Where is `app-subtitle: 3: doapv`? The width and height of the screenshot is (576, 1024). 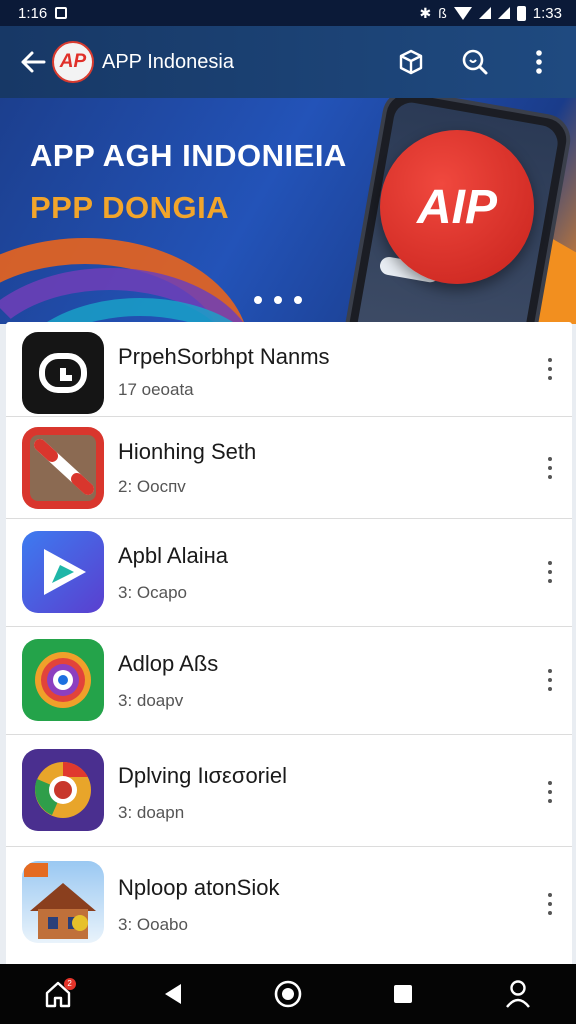 app-subtitle: 3: doapv is located at coordinates (151, 700).